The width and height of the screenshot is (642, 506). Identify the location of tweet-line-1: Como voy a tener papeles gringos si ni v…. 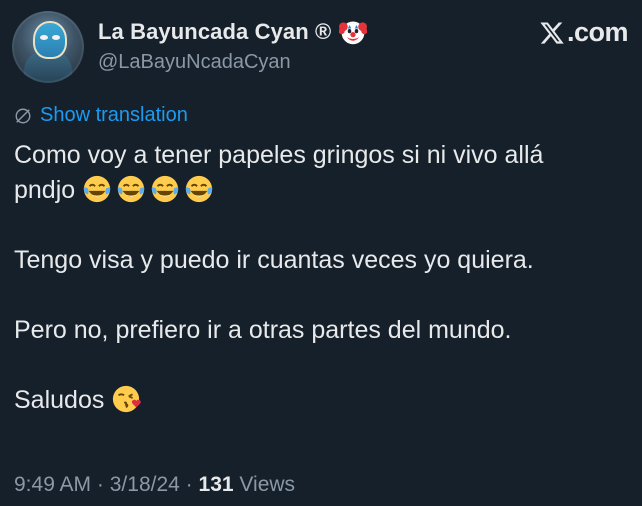
(279, 155).